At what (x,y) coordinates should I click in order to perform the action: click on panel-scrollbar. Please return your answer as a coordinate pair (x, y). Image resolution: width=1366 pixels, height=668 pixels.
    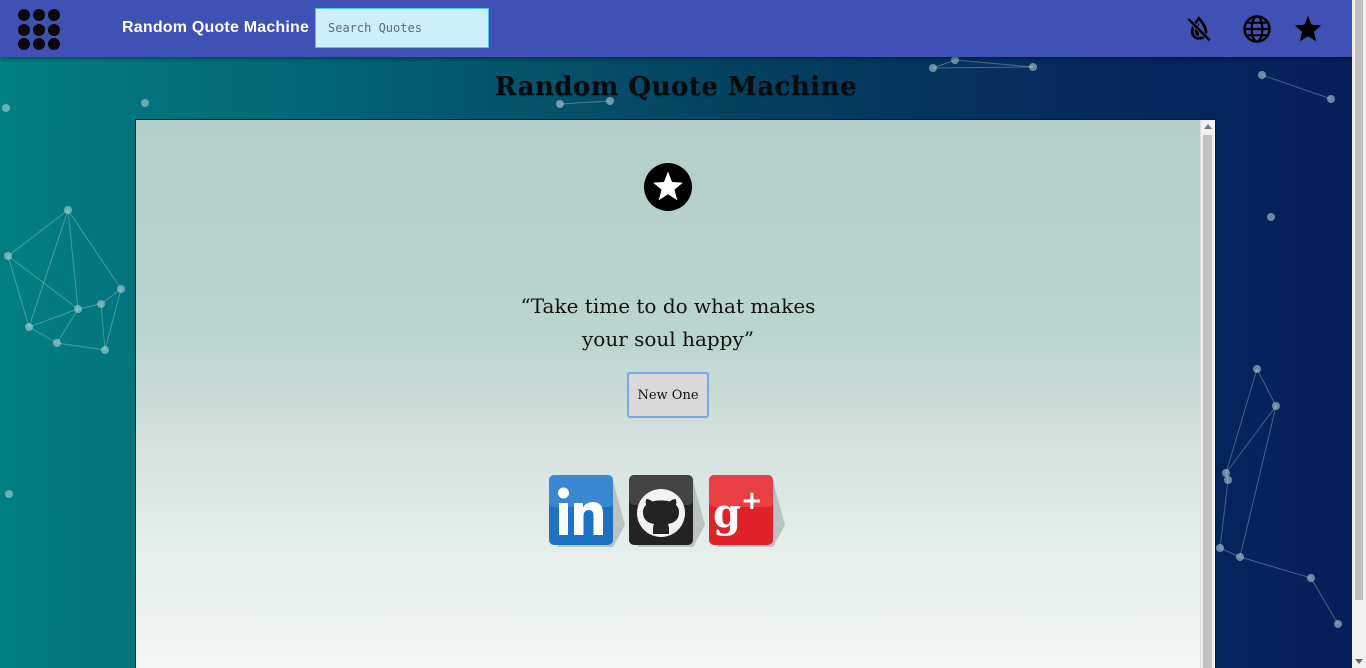
    Looking at the image, I should click on (1207, 394).